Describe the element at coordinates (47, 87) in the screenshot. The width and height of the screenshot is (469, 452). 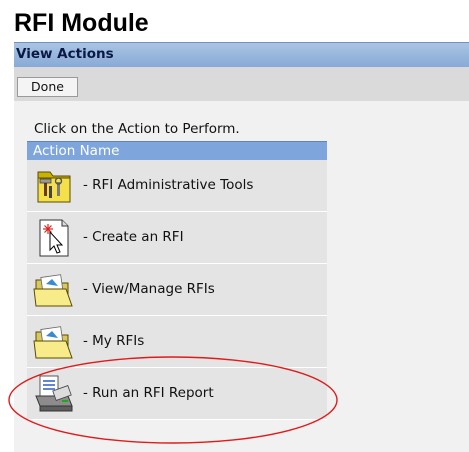
I see `done-button: Done` at that location.